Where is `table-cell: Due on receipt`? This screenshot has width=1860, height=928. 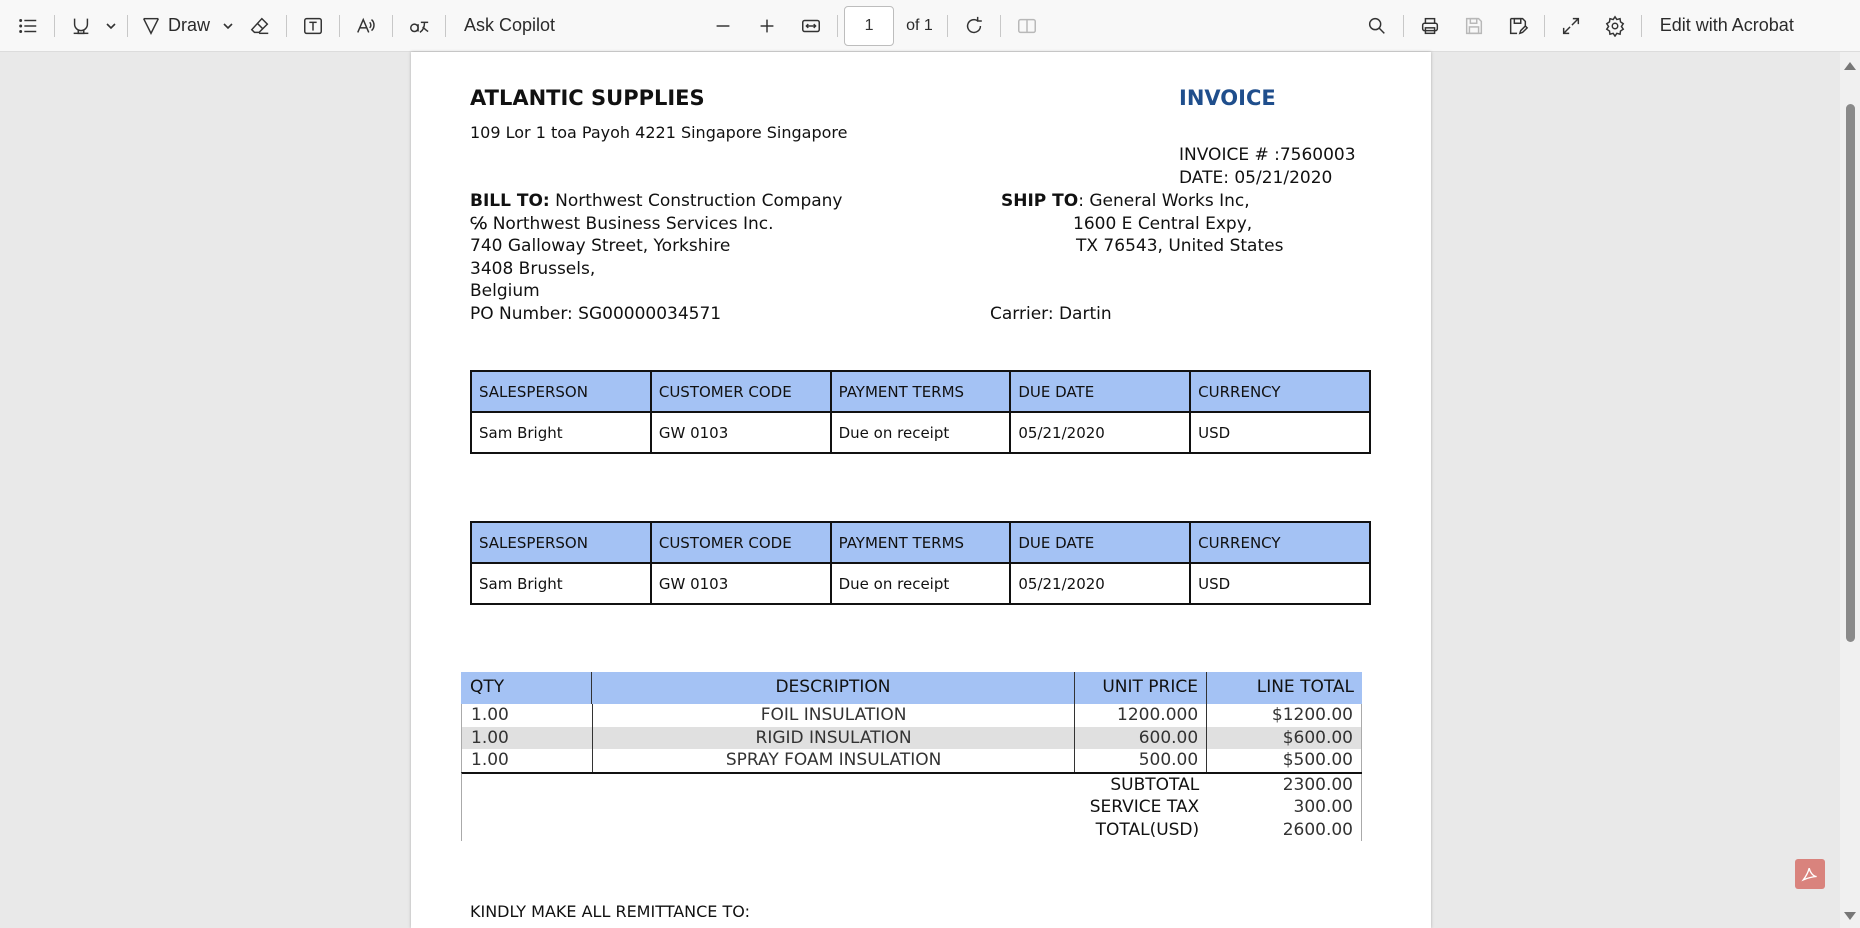
table-cell: Due on receipt is located at coordinates (920, 583).